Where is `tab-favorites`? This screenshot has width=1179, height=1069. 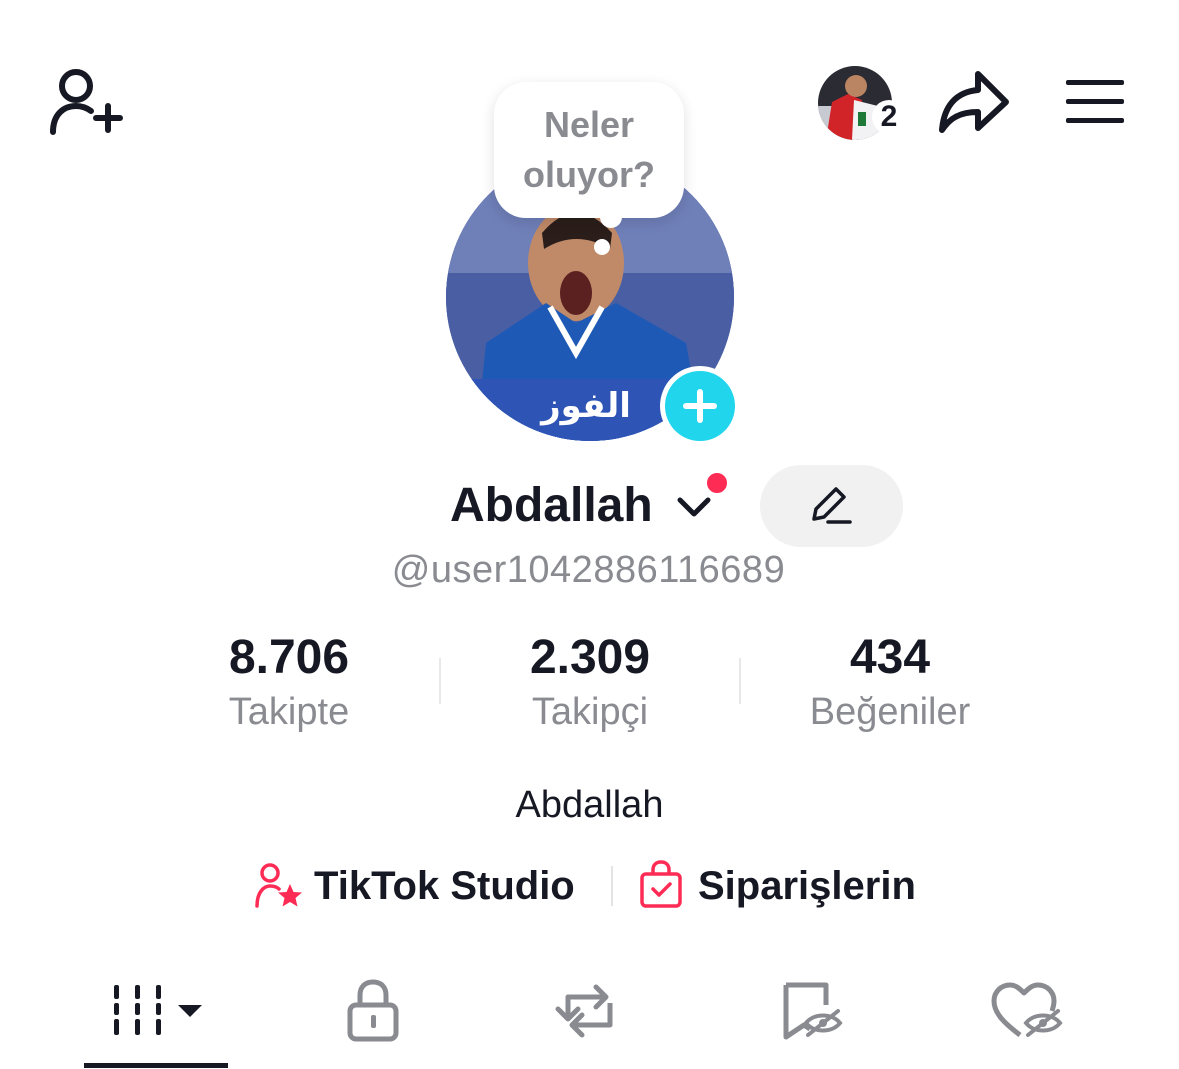
tab-favorites is located at coordinates (809, 1020).